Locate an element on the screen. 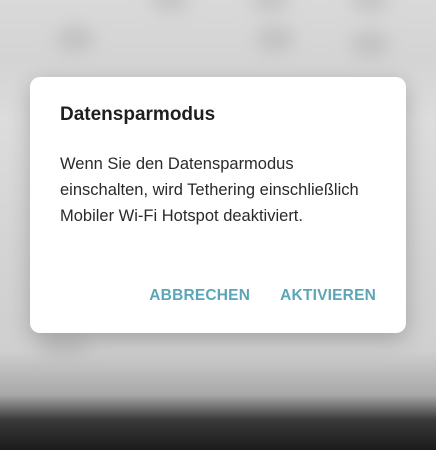 The image size is (436, 450). dialog-actions: ABBRECHEN AKTIVIEREN is located at coordinates (262, 296).